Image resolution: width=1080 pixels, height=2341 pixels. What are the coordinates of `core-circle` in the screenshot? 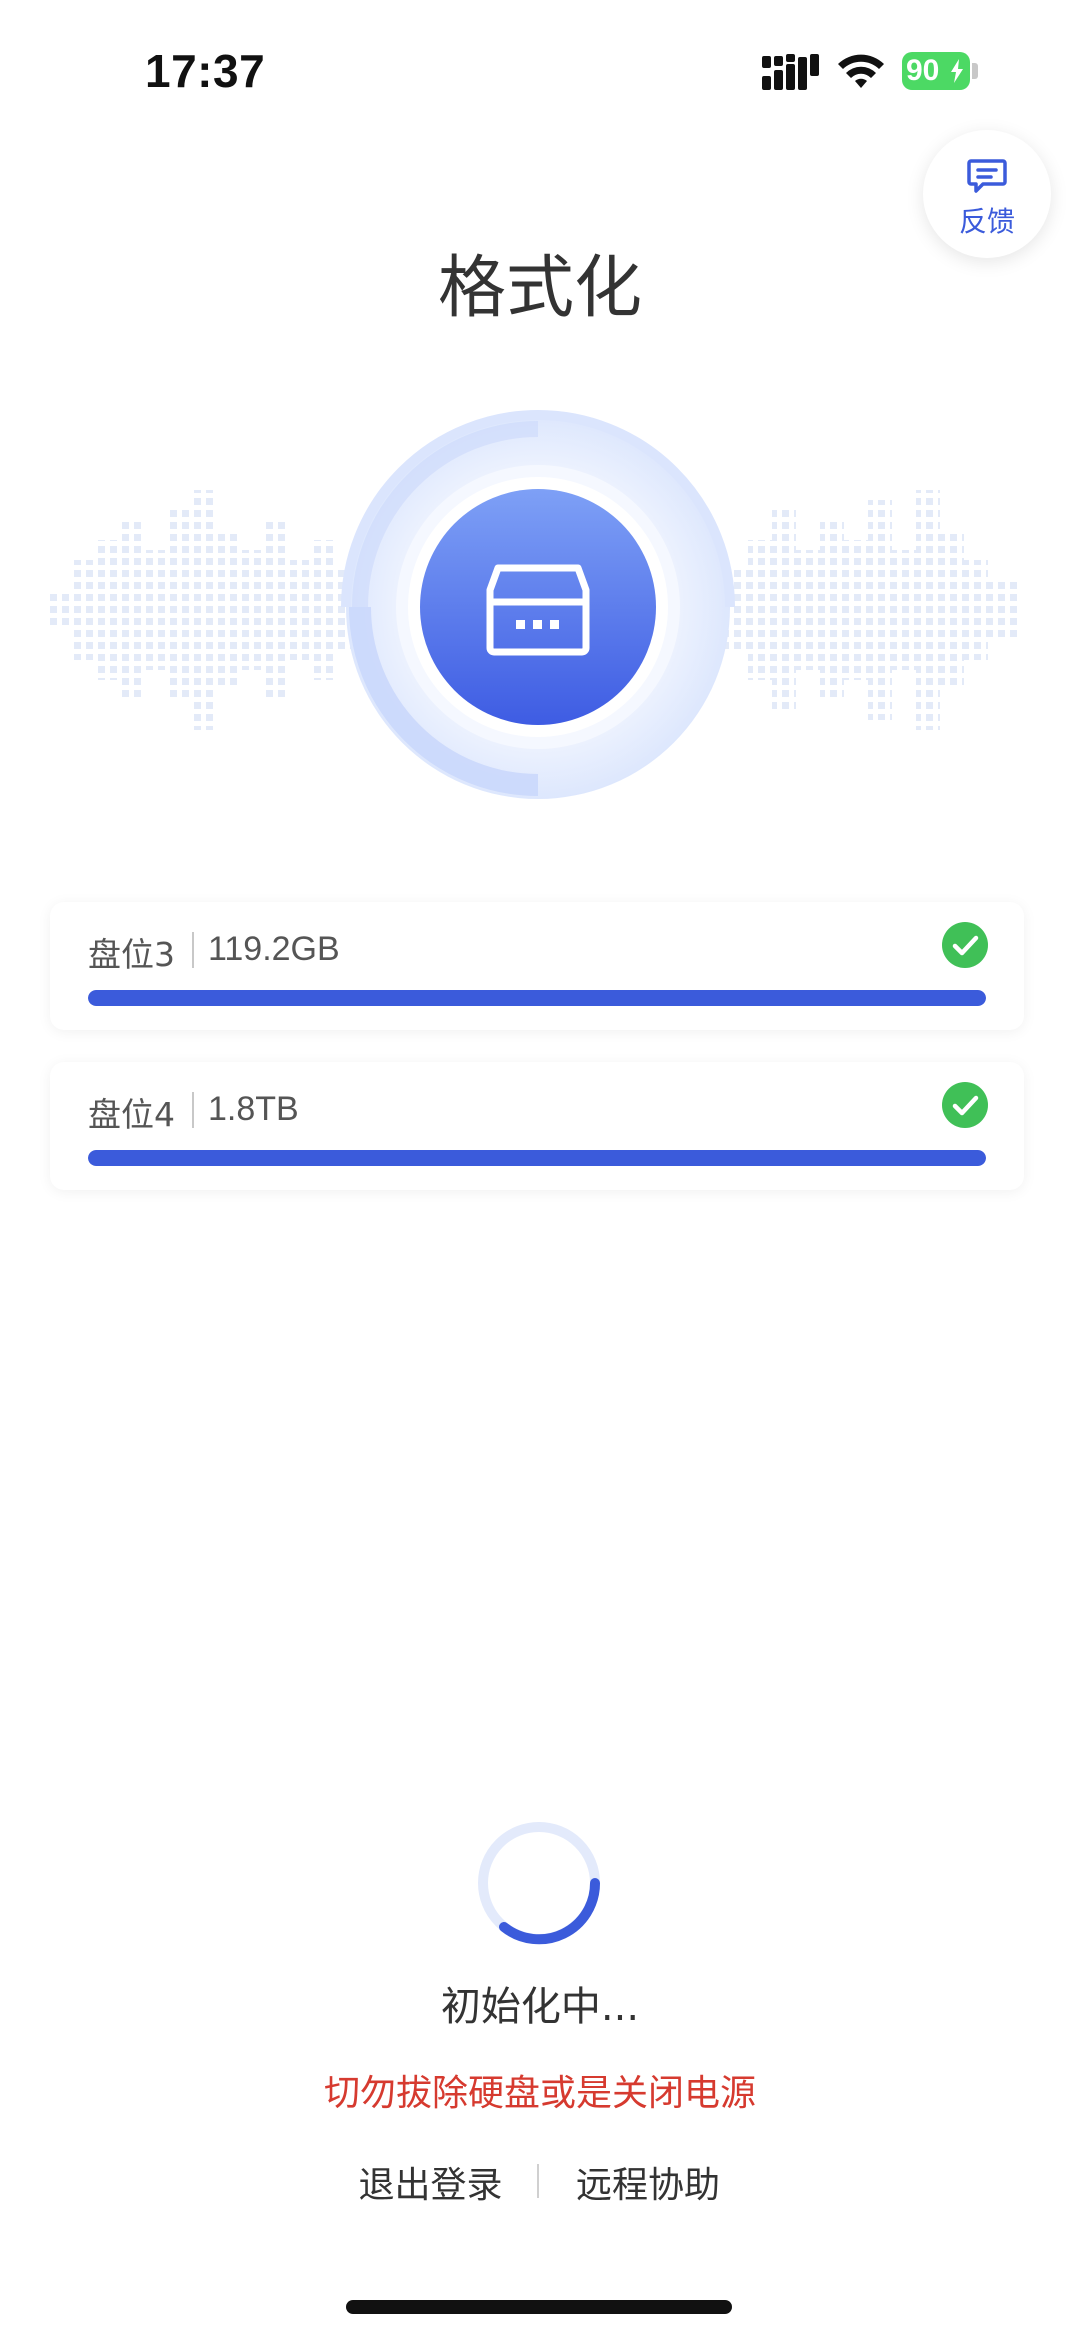 It's located at (538, 607).